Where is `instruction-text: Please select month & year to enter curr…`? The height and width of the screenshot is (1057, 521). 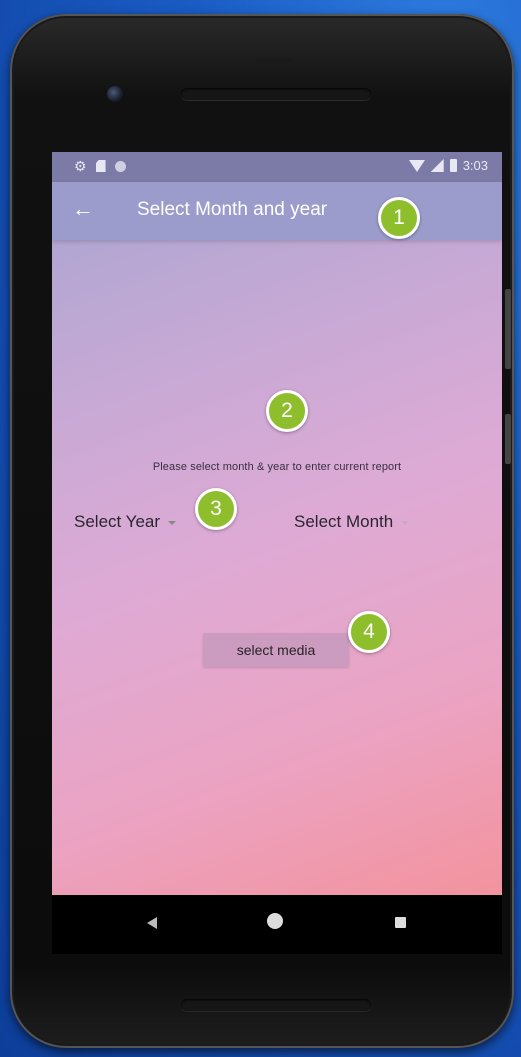
instruction-text: Please select month & year to enter curr… is located at coordinates (277, 467).